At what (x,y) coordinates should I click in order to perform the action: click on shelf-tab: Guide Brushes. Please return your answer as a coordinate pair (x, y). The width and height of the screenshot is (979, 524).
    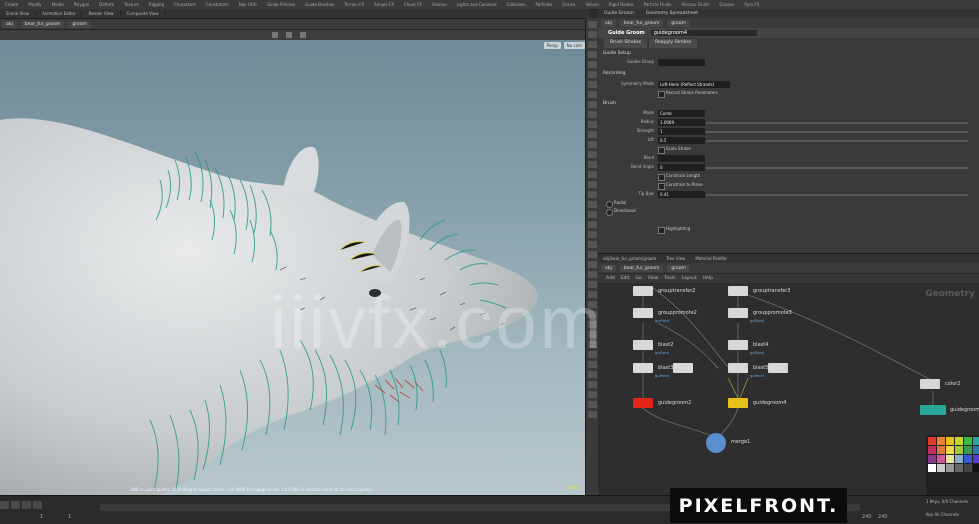
    Looking at the image, I should click on (319, 4).